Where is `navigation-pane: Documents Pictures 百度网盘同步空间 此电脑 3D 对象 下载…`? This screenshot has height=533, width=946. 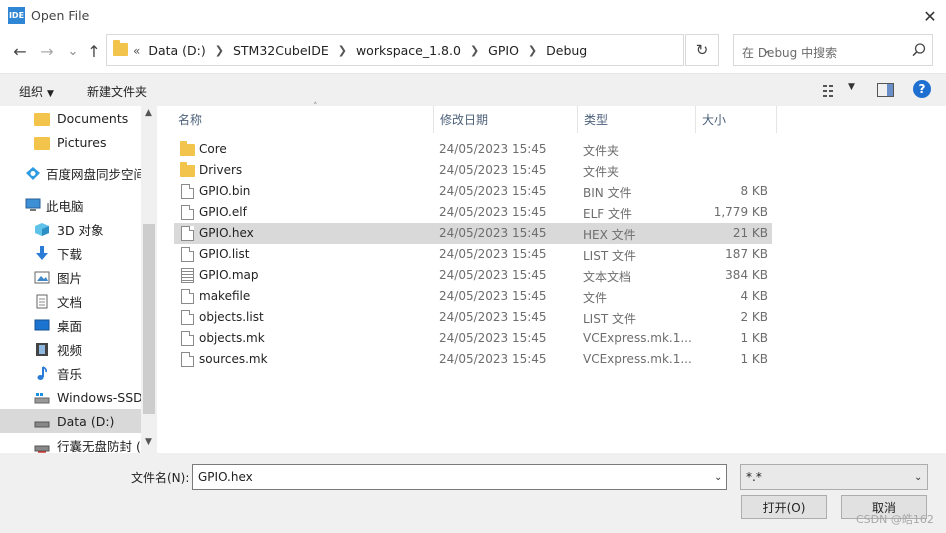
navigation-pane: Documents Pictures 百度网盘同步空间 此电脑 3D 对象 下载… is located at coordinates (78, 279).